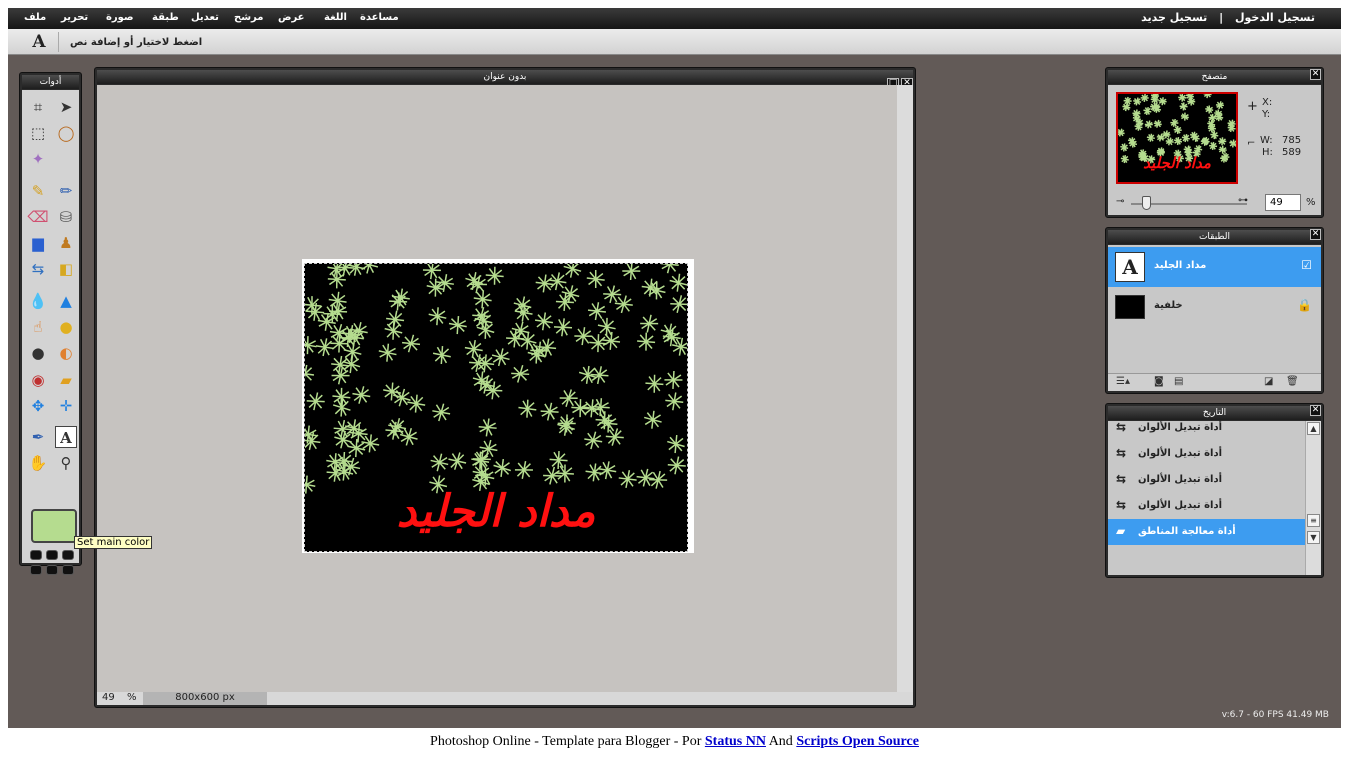 Image resolution: width=1349 pixels, height=760 pixels. Describe the element at coordinates (66, 353) in the screenshot. I see `dodge-tool-icon: ◐` at that location.